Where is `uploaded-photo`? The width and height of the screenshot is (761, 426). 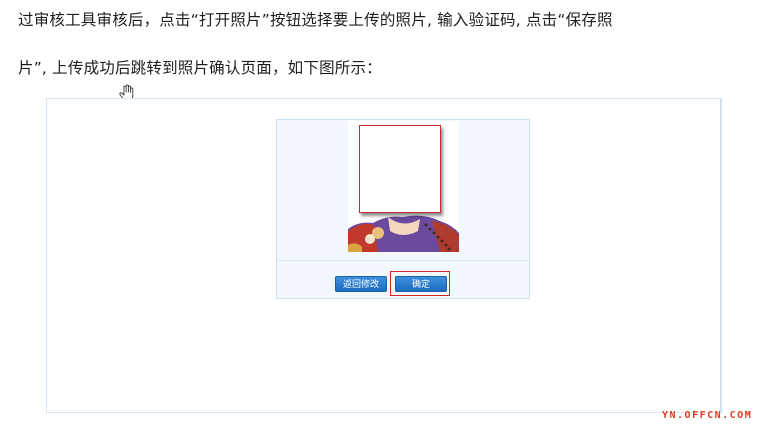
uploaded-photo is located at coordinates (403, 186).